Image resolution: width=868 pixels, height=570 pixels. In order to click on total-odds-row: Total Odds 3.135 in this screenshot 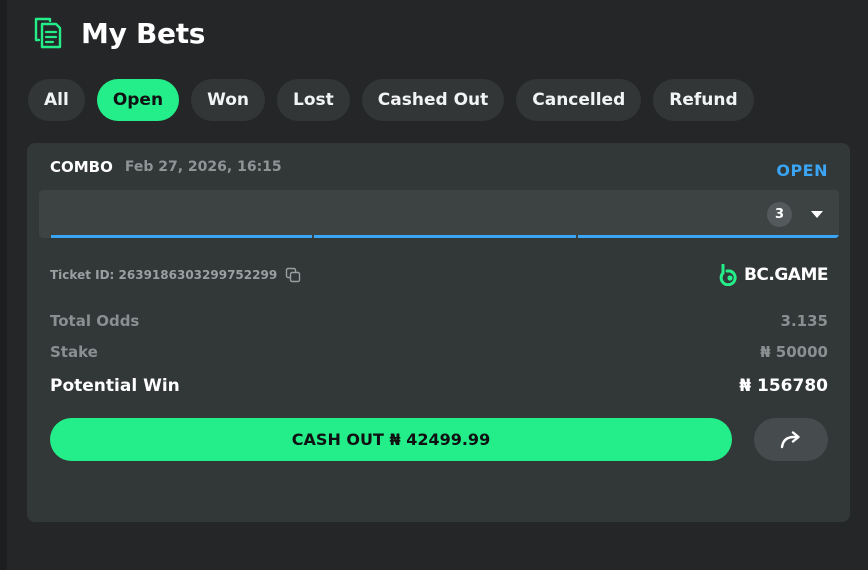, I will do `click(439, 321)`.